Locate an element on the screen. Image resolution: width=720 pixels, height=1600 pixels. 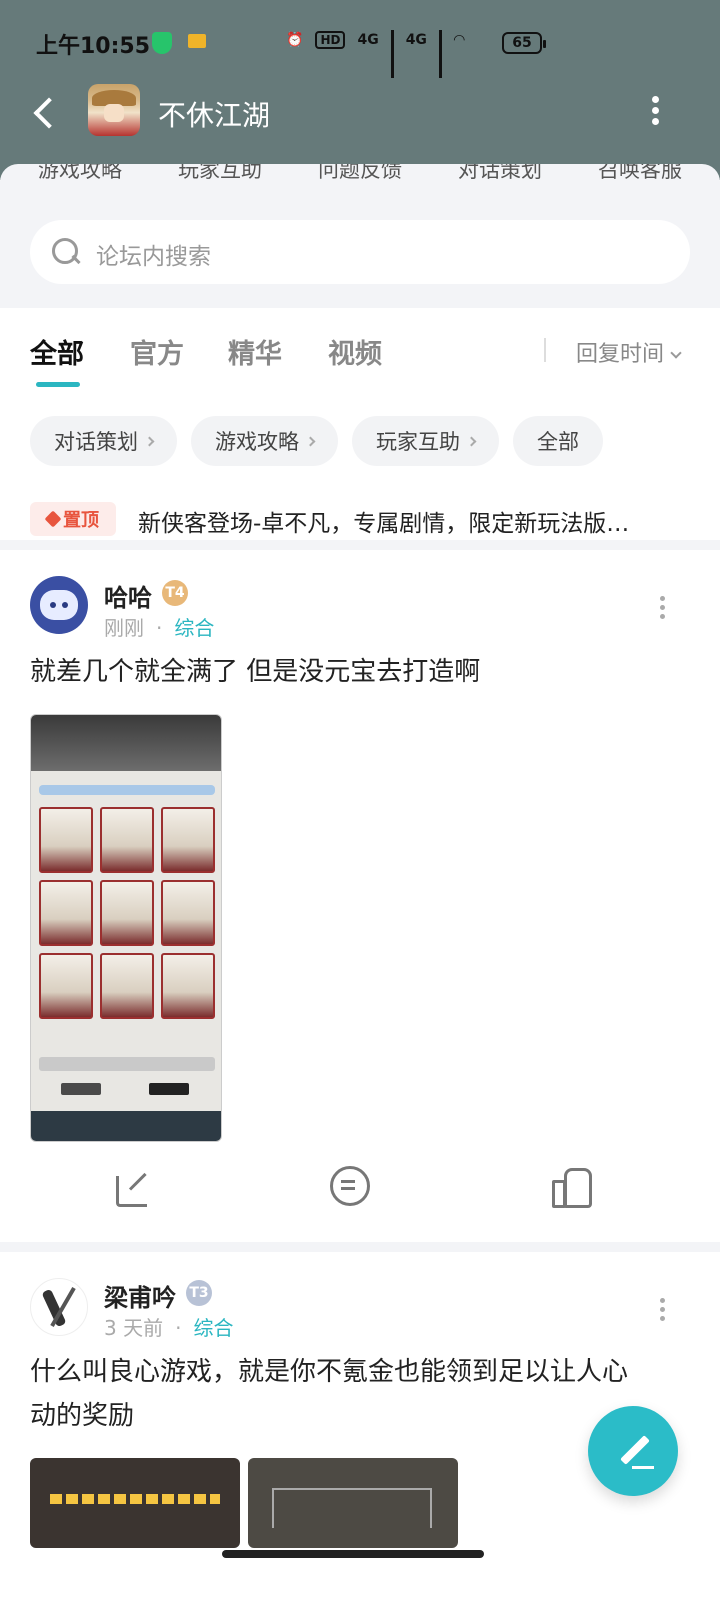
search-icon is located at coordinates (66, 252).